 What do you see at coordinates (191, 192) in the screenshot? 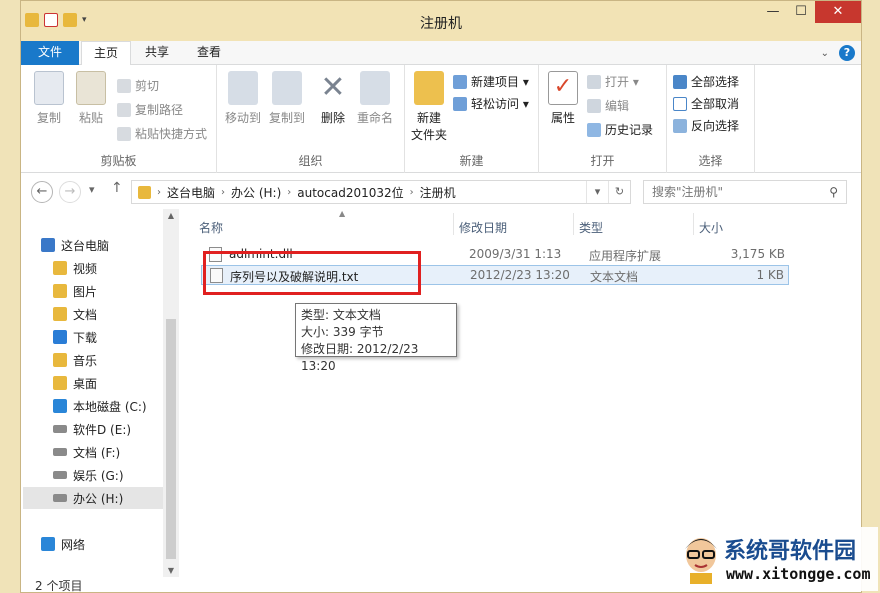
I see `breadcrumb-this-pc: 这台电脑` at bounding box center [191, 192].